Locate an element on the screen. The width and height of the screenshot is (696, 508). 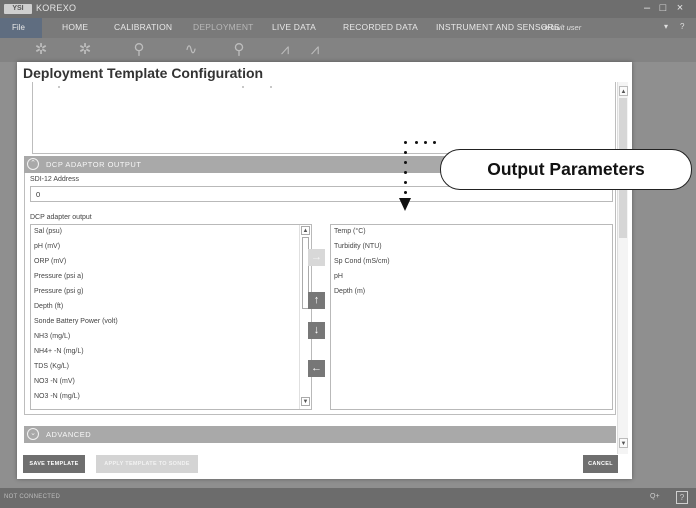
graph-icon: ⩘ is located at coordinates (285, 50).